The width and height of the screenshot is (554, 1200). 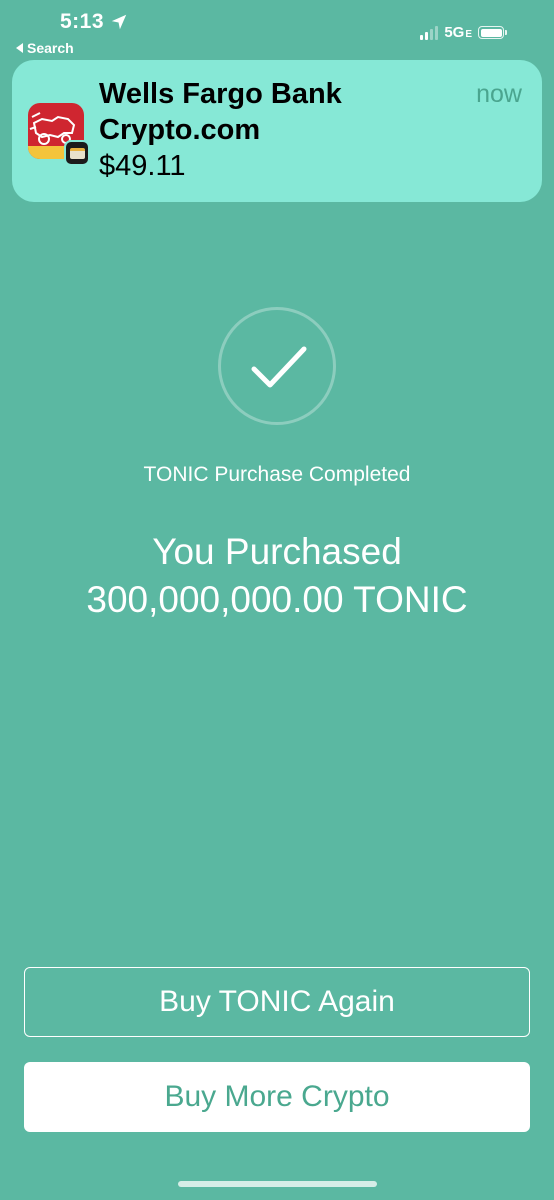 I want to click on buy-again-button: Buy TONIC Again, so click(x=277, y=1002).